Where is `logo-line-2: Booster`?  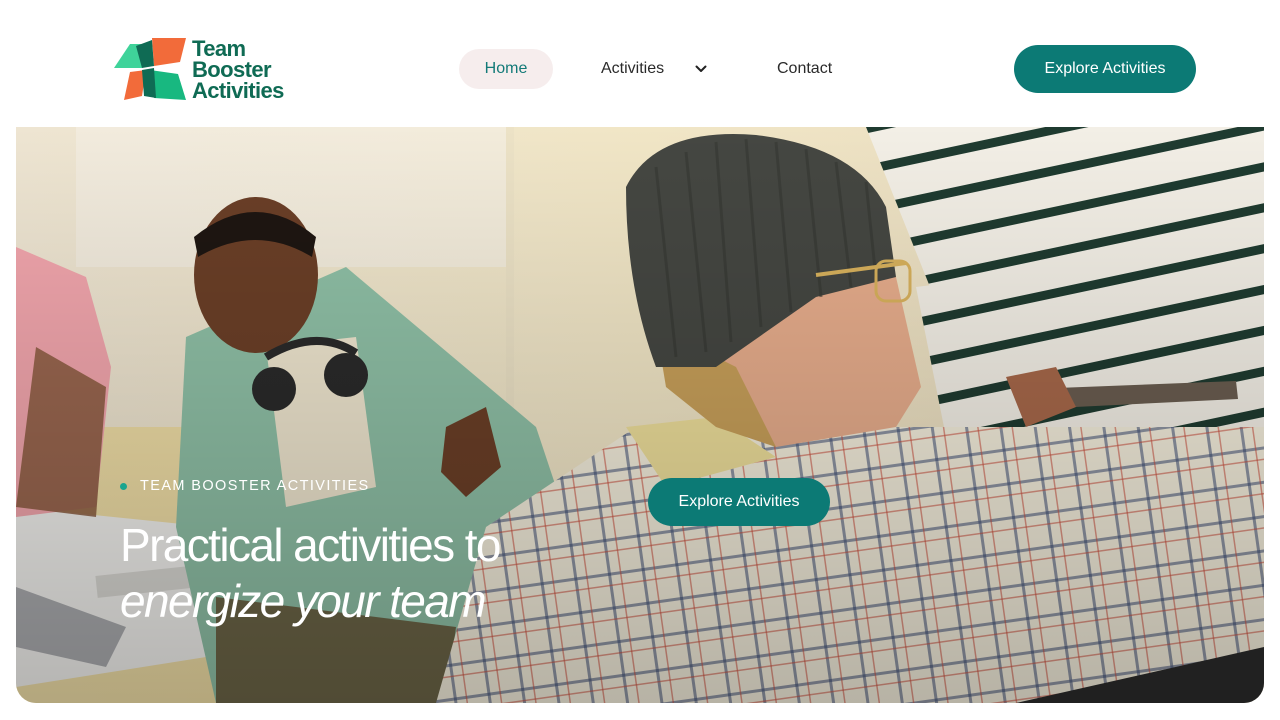
logo-line-2: Booster is located at coordinates (232, 69).